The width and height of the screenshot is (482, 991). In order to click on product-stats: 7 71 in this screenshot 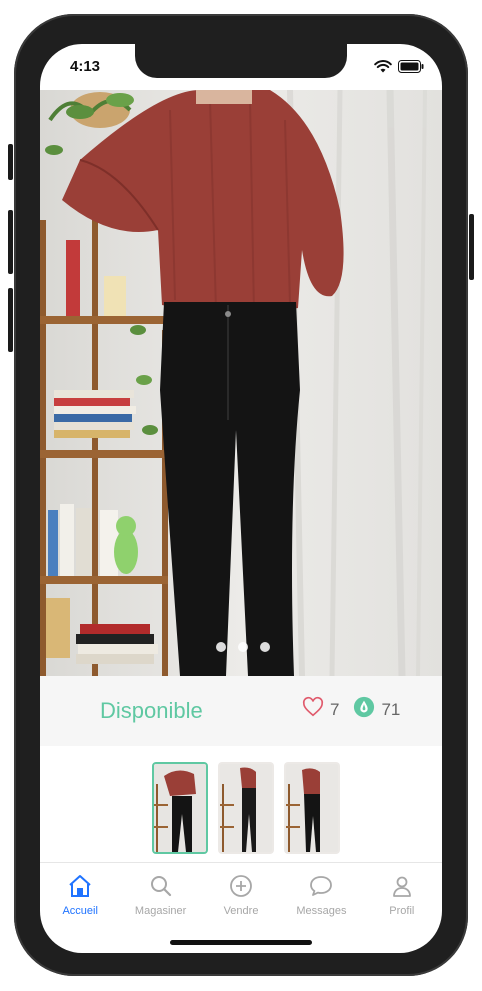, I will do `click(351, 709)`.